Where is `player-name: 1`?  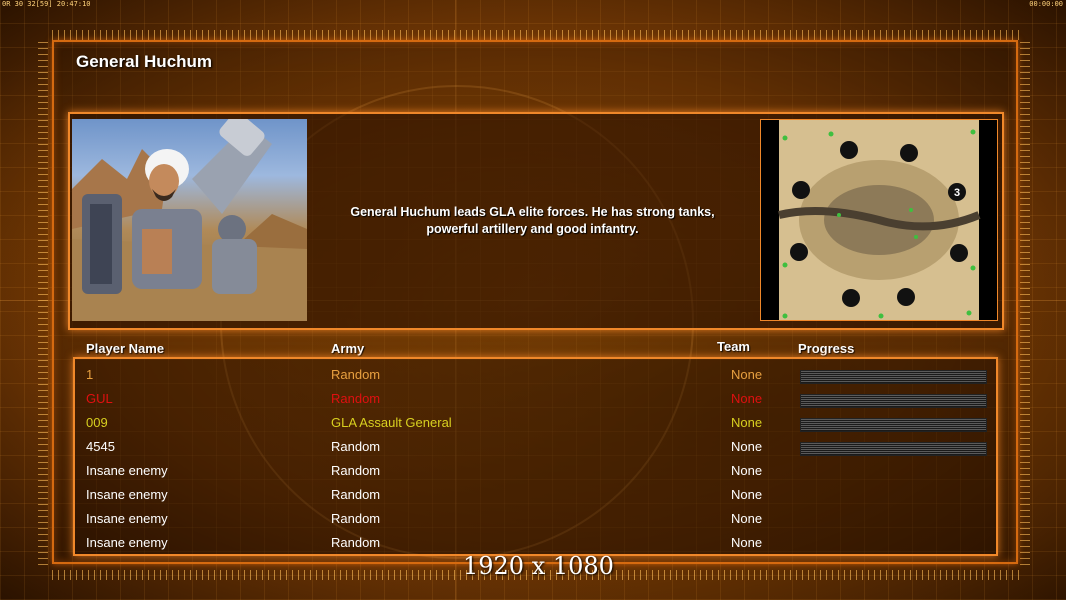 player-name: 1 is located at coordinates (90, 374).